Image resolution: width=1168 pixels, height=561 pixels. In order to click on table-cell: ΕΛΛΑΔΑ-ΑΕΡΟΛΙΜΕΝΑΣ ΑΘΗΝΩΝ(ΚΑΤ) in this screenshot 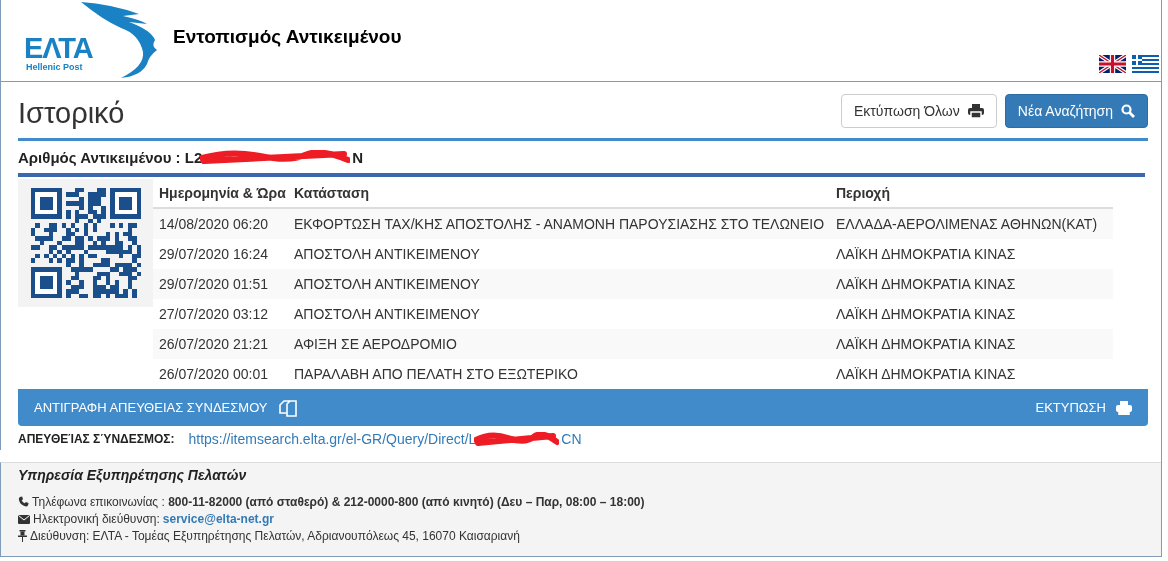, I will do `click(971, 223)`.